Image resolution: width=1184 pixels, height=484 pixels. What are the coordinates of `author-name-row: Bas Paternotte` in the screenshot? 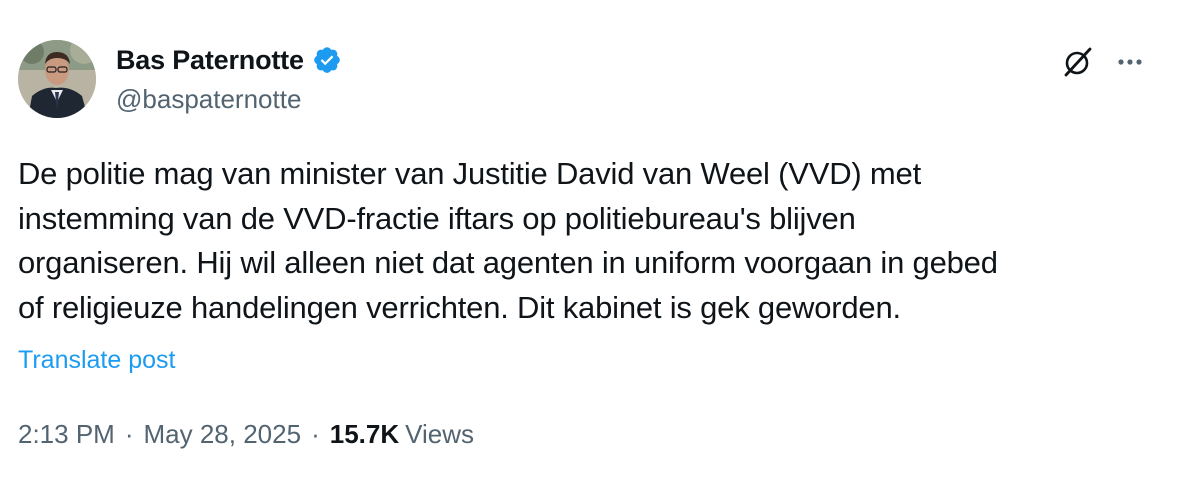 It's located at (229, 60).